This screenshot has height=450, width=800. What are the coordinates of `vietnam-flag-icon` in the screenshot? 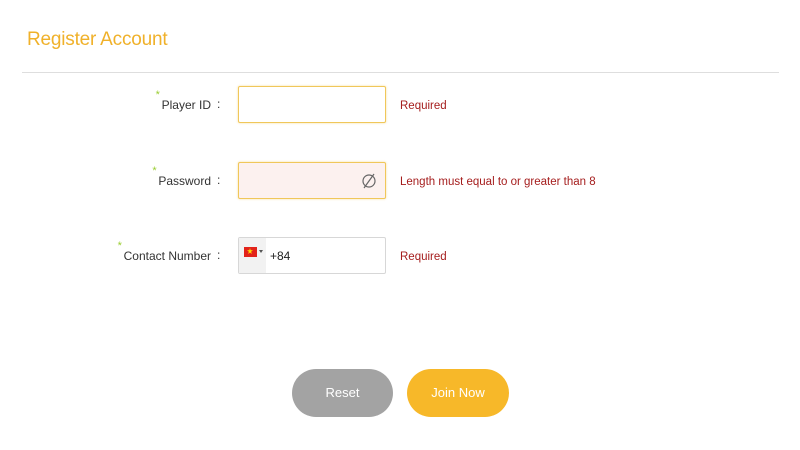 It's located at (250, 252).